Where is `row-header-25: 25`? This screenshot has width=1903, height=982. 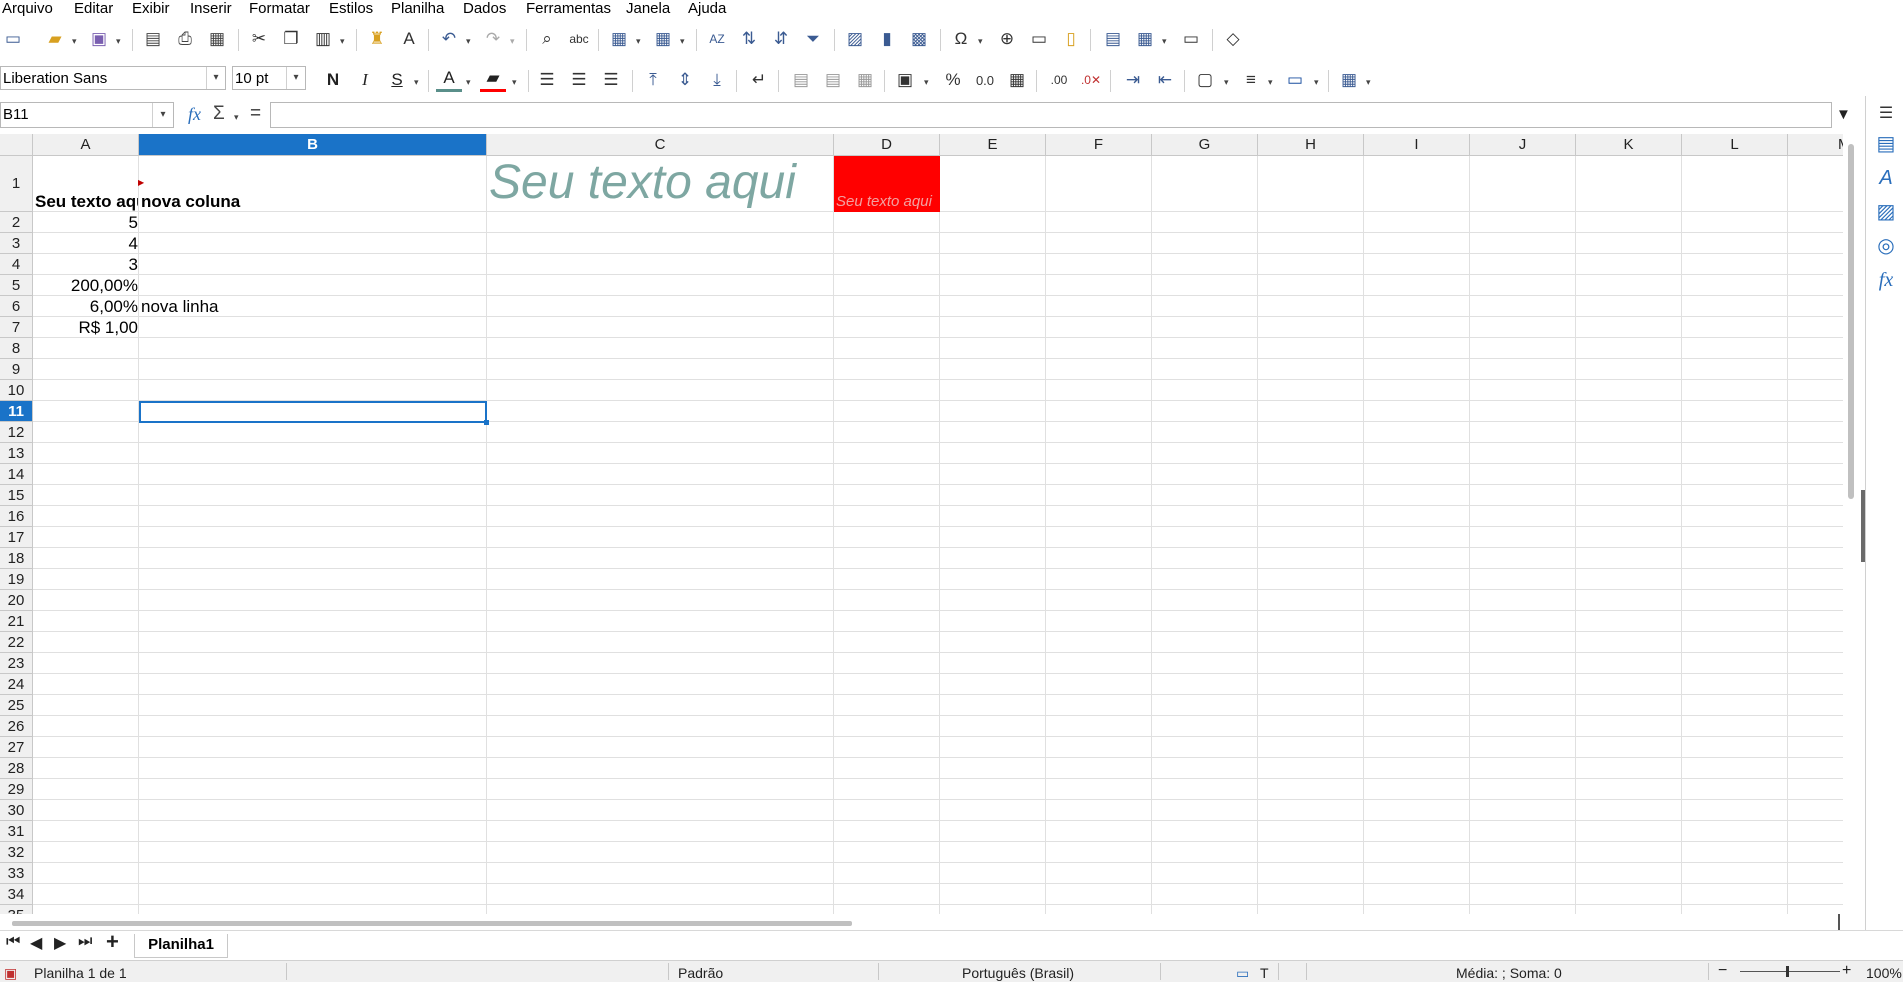
row-header-25: 25 is located at coordinates (16, 705).